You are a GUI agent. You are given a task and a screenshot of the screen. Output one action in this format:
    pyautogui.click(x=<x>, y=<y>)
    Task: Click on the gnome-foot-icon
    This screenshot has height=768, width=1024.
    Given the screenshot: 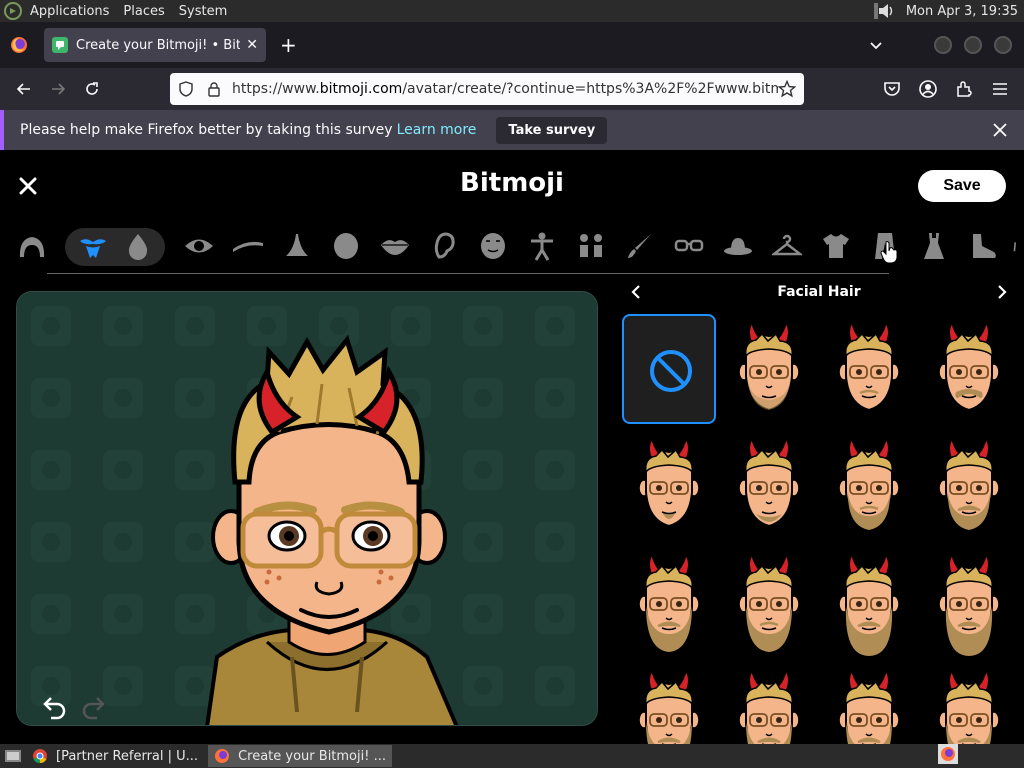 What is the action you would take?
    pyautogui.click(x=13, y=11)
    